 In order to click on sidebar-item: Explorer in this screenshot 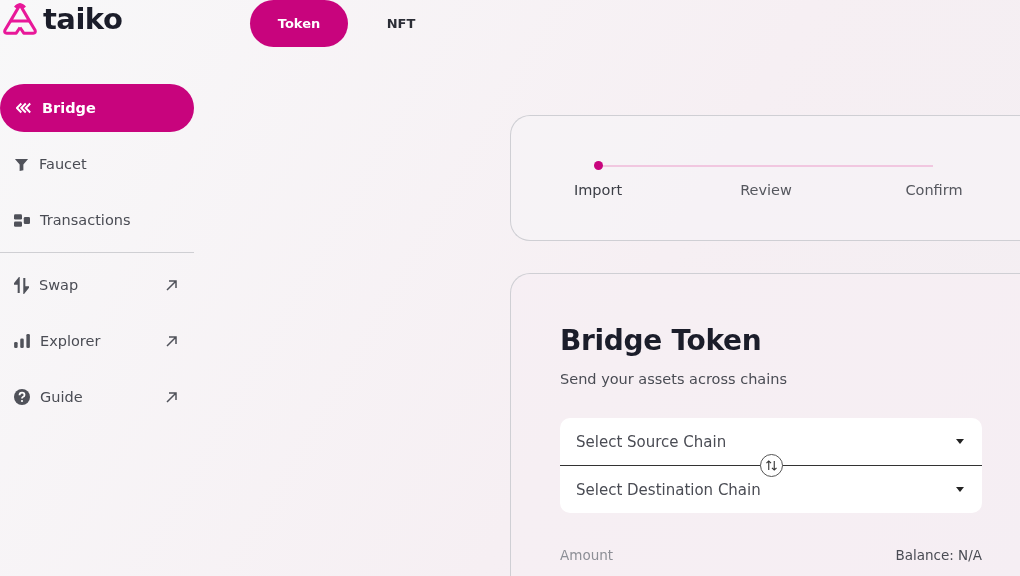, I will do `click(97, 341)`.